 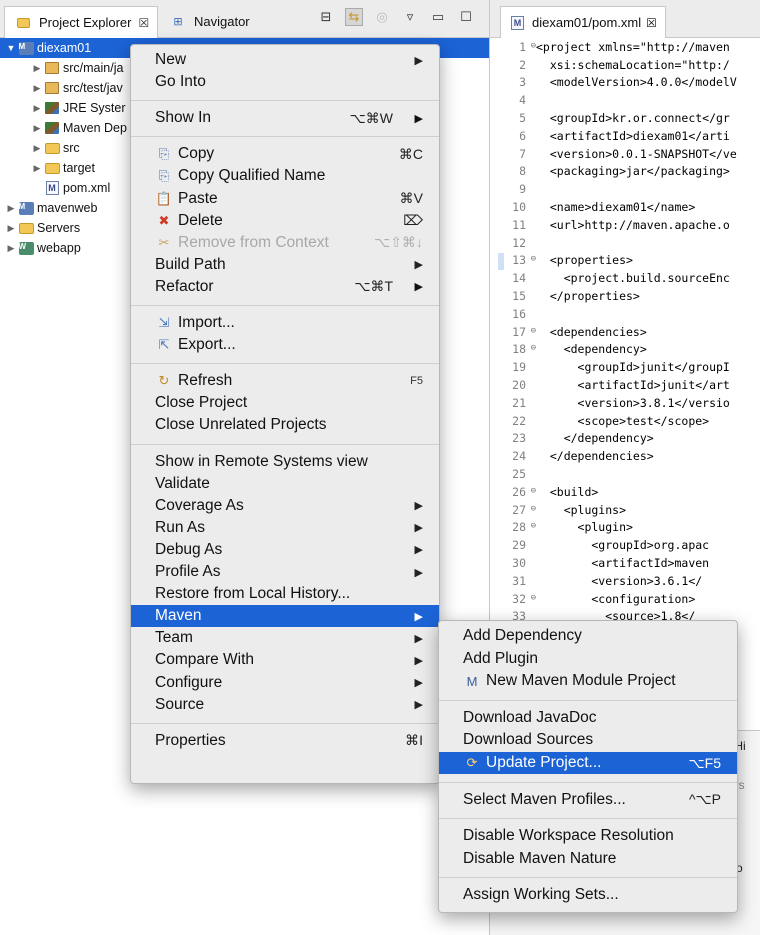 I want to click on code-line: 16, so click(x=625, y=314).